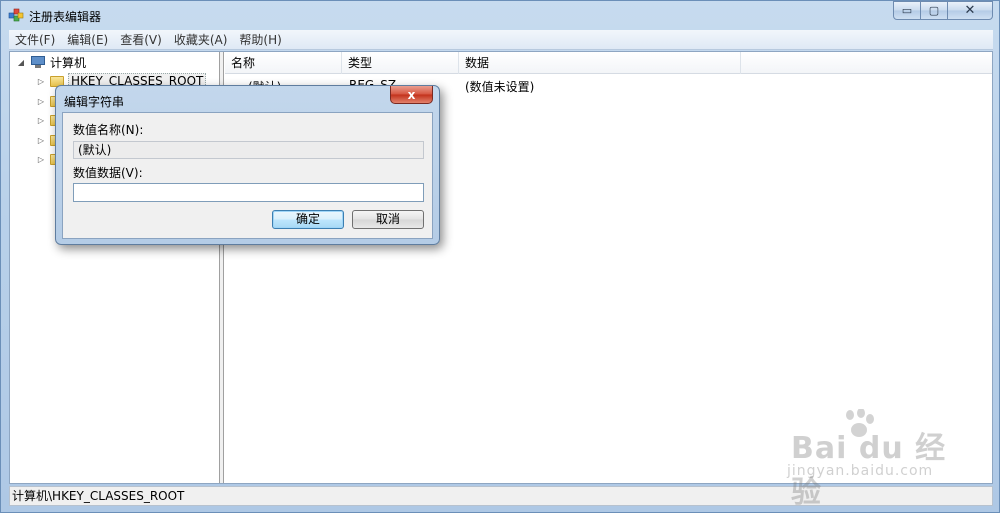  I want to click on minimize-icon: ▭, so click(907, 10).